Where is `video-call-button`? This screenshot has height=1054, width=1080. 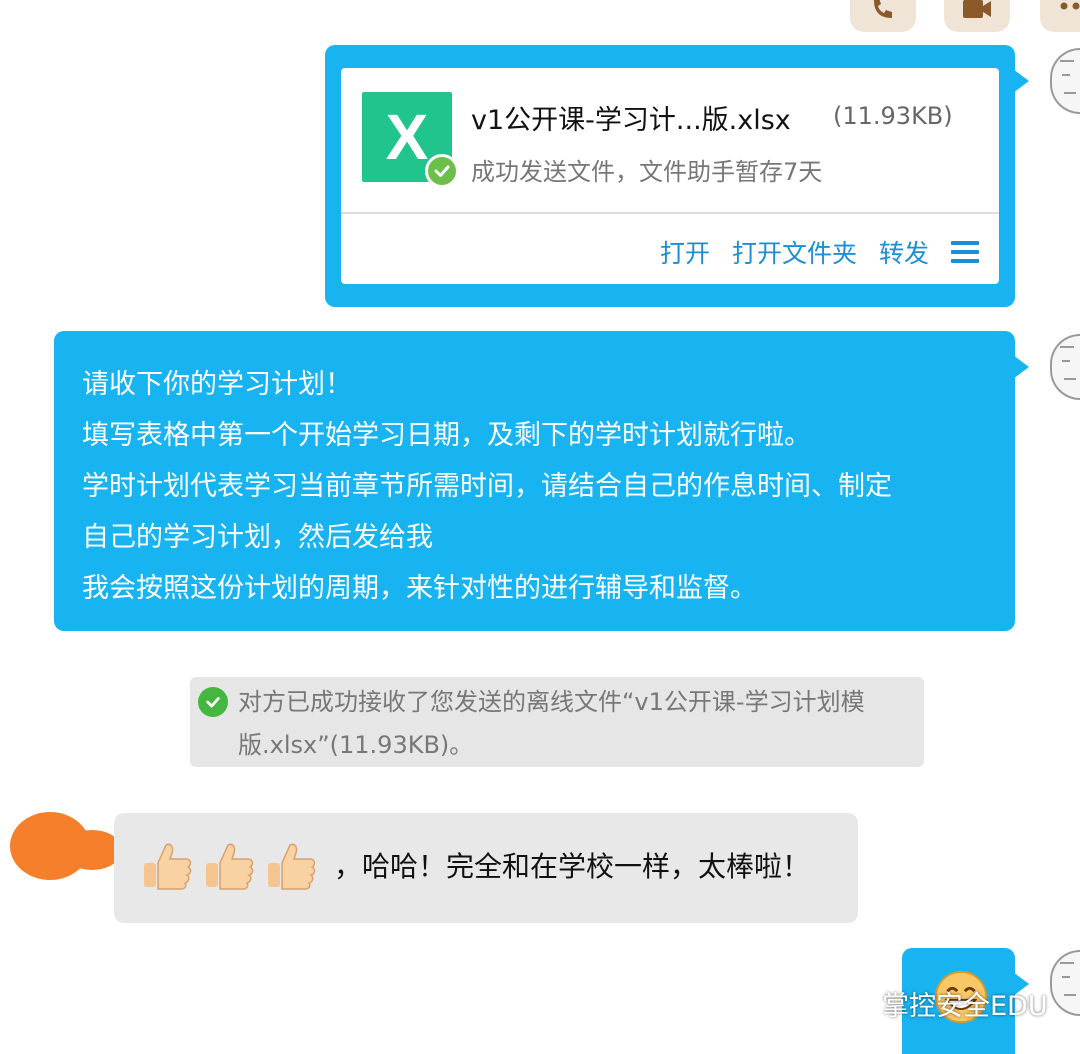 video-call-button is located at coordinates (977, 16).